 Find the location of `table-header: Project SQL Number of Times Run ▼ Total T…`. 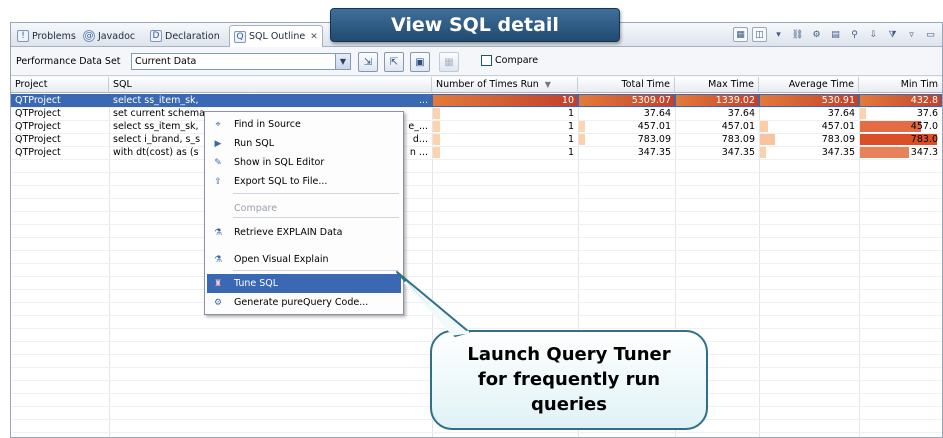

table-header: Project SQL Number of Times Run ▼ Total T… is located at coordinates (476, 85).